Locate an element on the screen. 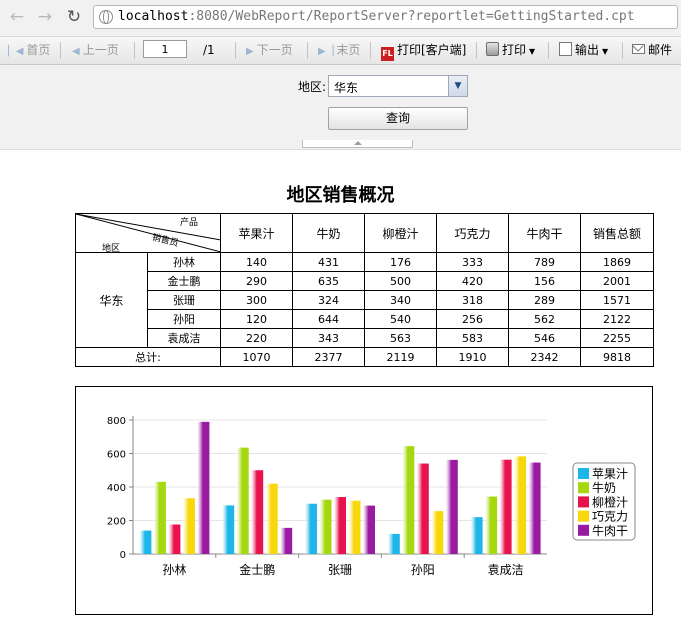 The height and width of the screenshot is (617, 681). value-cell: 176 is located at coordinates (400, 262).